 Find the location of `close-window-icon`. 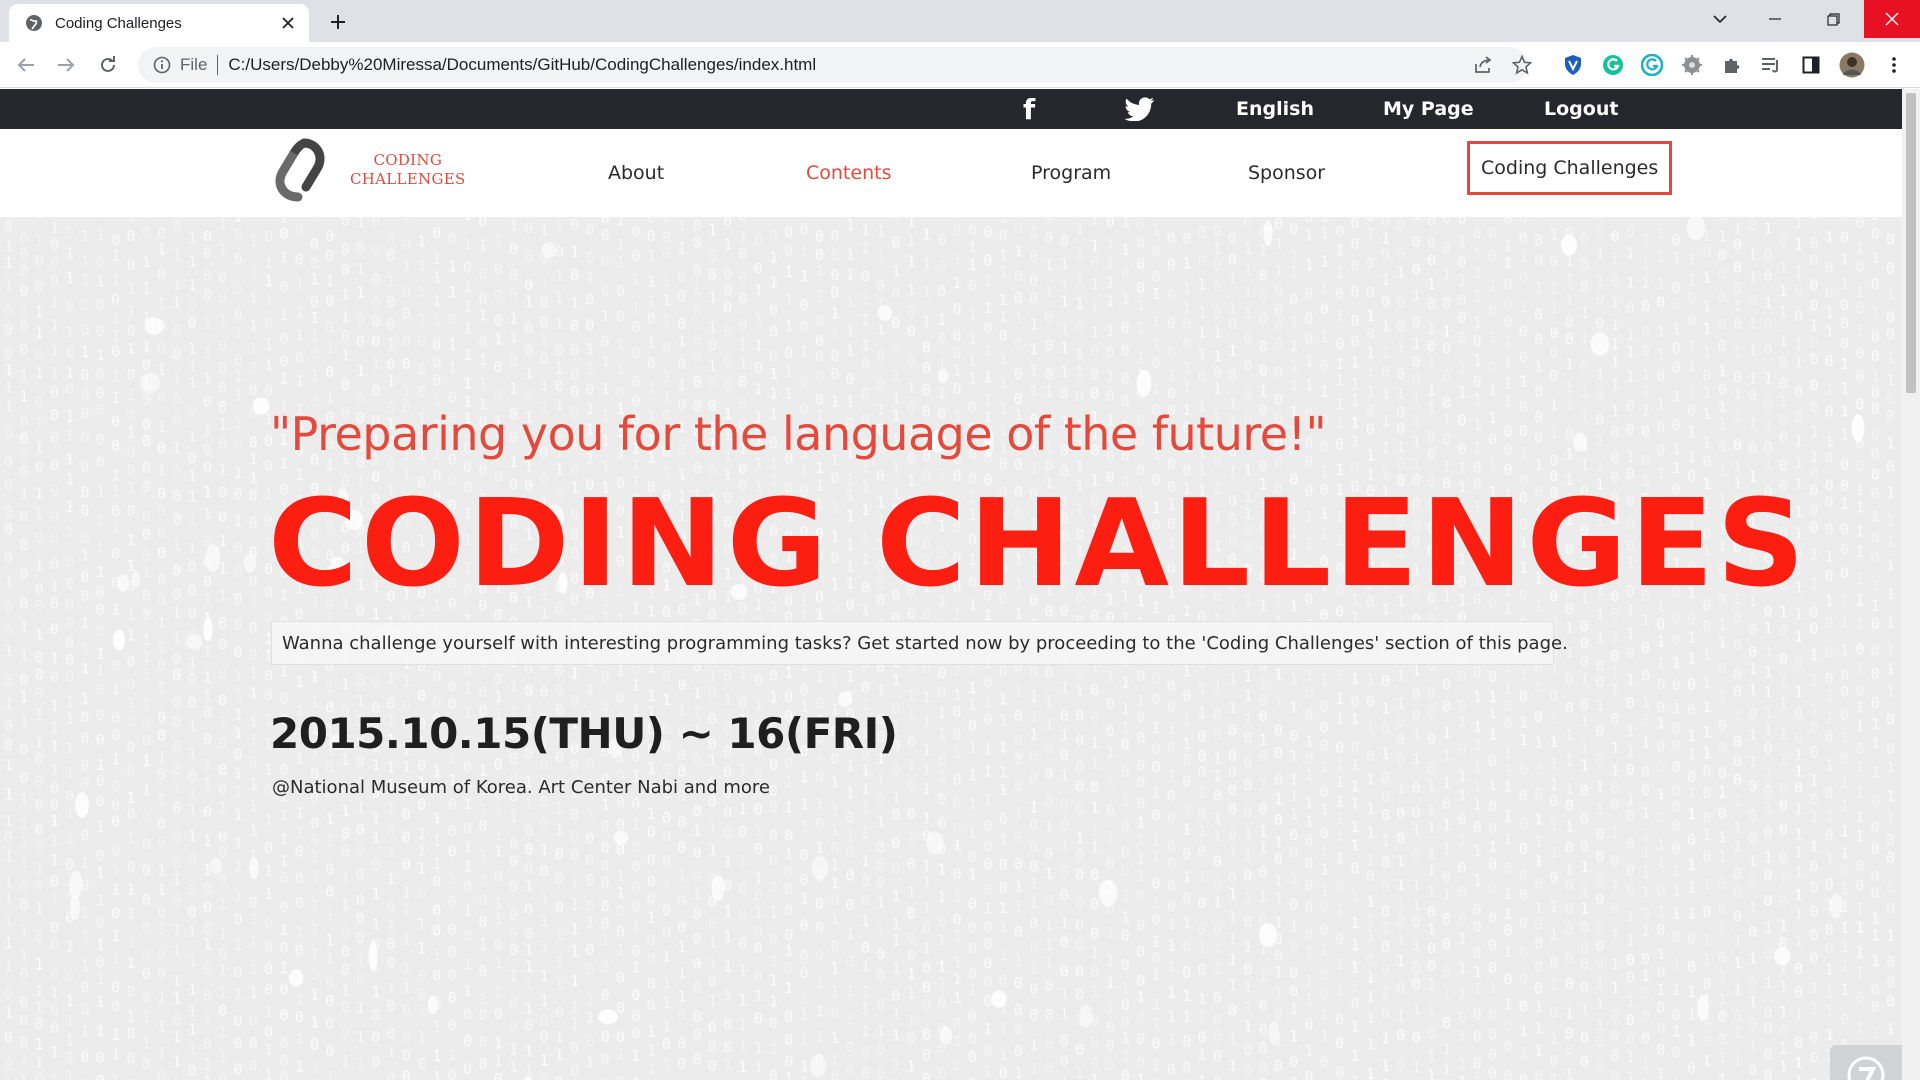

close-window-icon is located at coordinates (1892, 19).